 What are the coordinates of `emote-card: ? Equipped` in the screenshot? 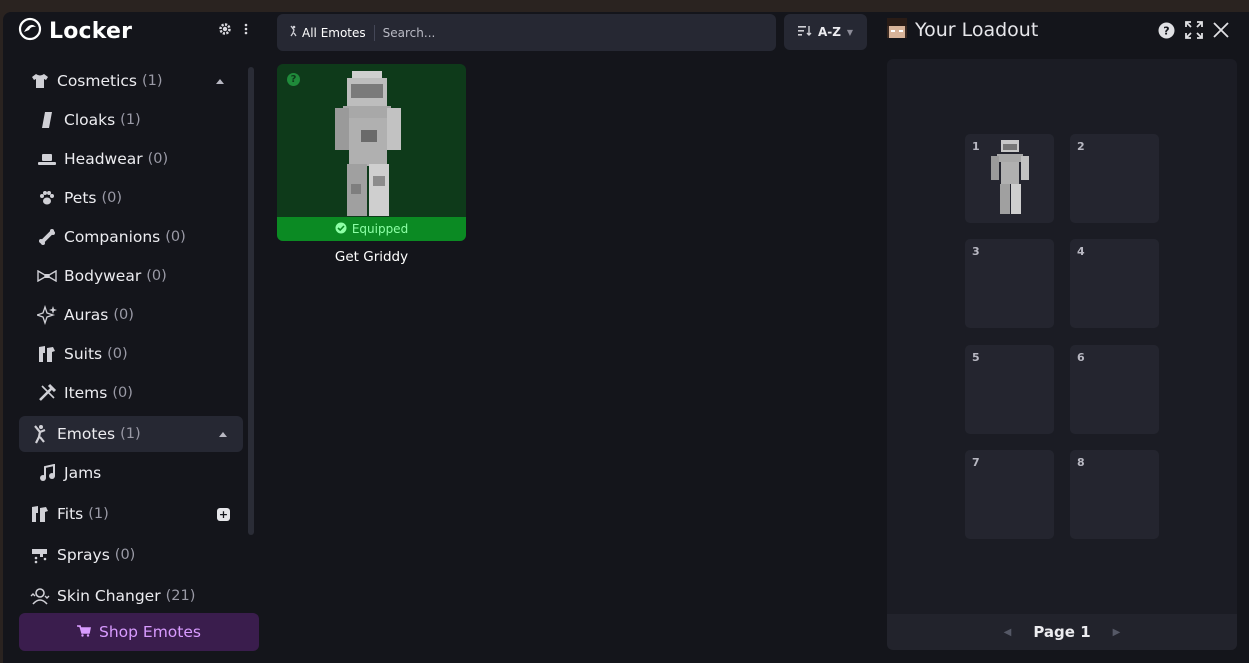 It's located at (371, 152).